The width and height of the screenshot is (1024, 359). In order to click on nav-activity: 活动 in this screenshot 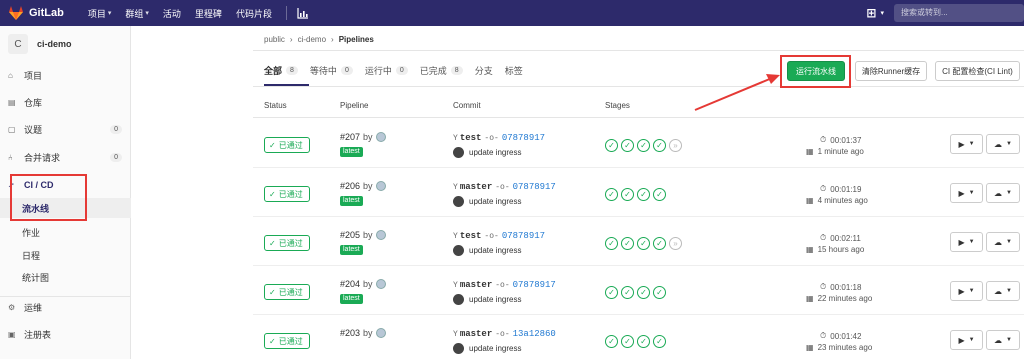, I will do `click(172, 13)`.